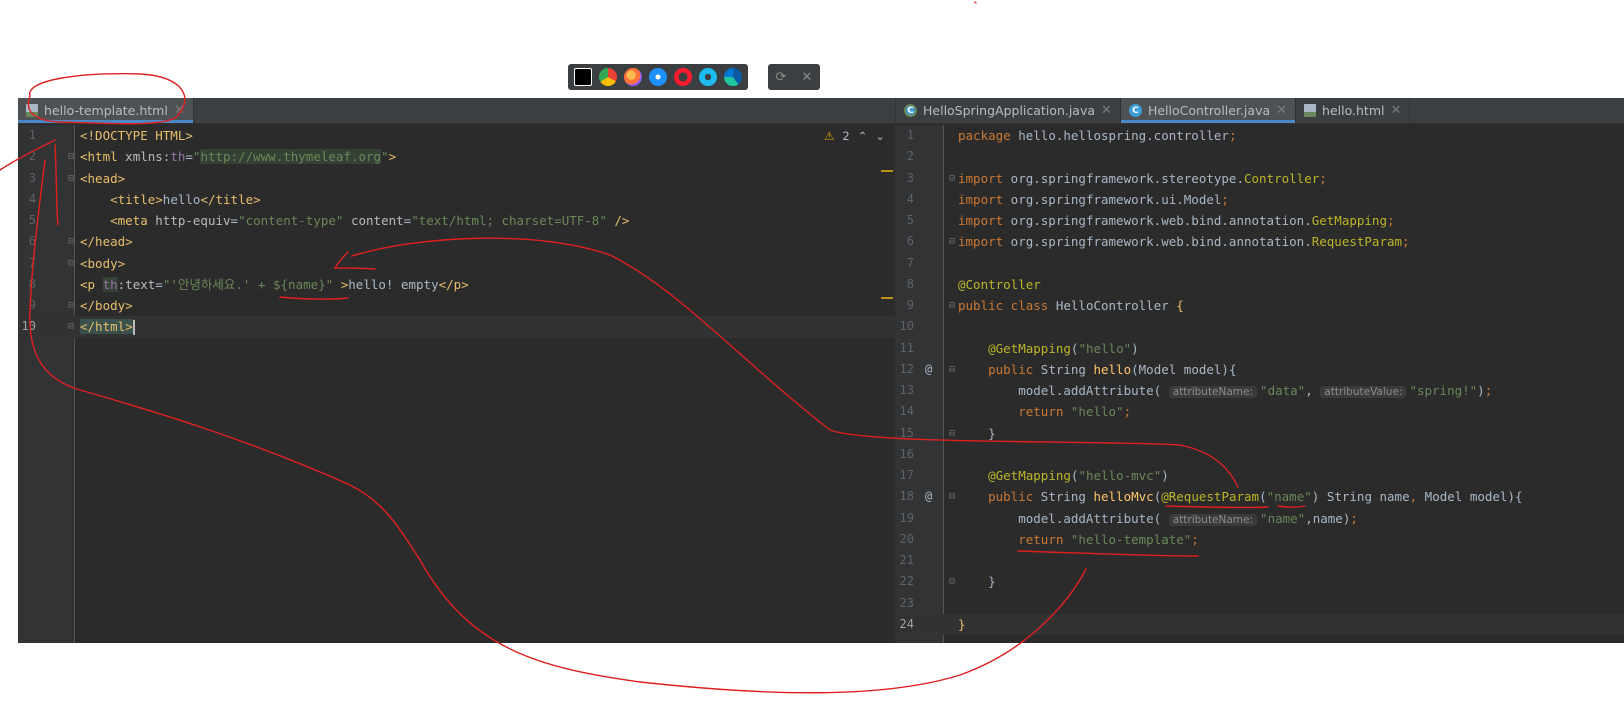  Describe the element at coordinates (807, 77) in the screenshot. I see `close-icon: ✕` at that location.